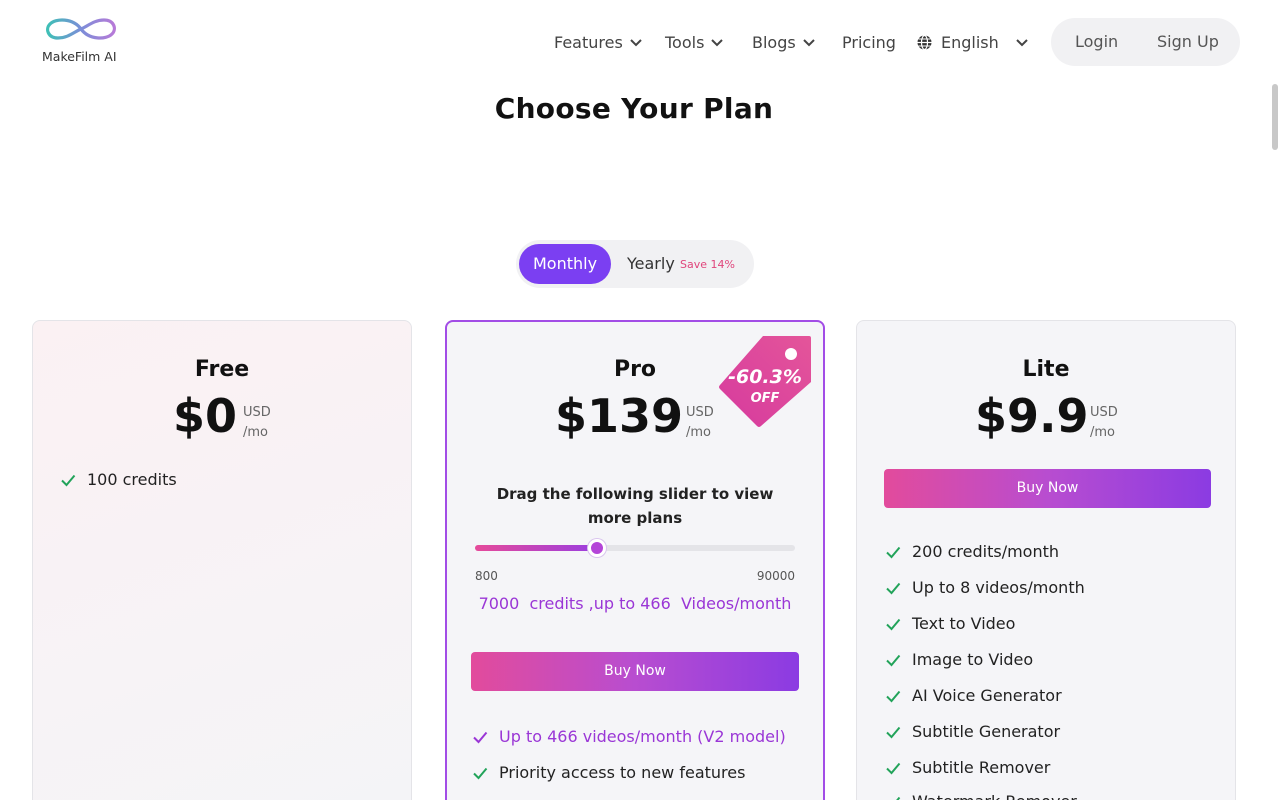 Image resolution: width=1280 pixels, height=800 pixels. I want to click on language-label: English, so click(970, 42).